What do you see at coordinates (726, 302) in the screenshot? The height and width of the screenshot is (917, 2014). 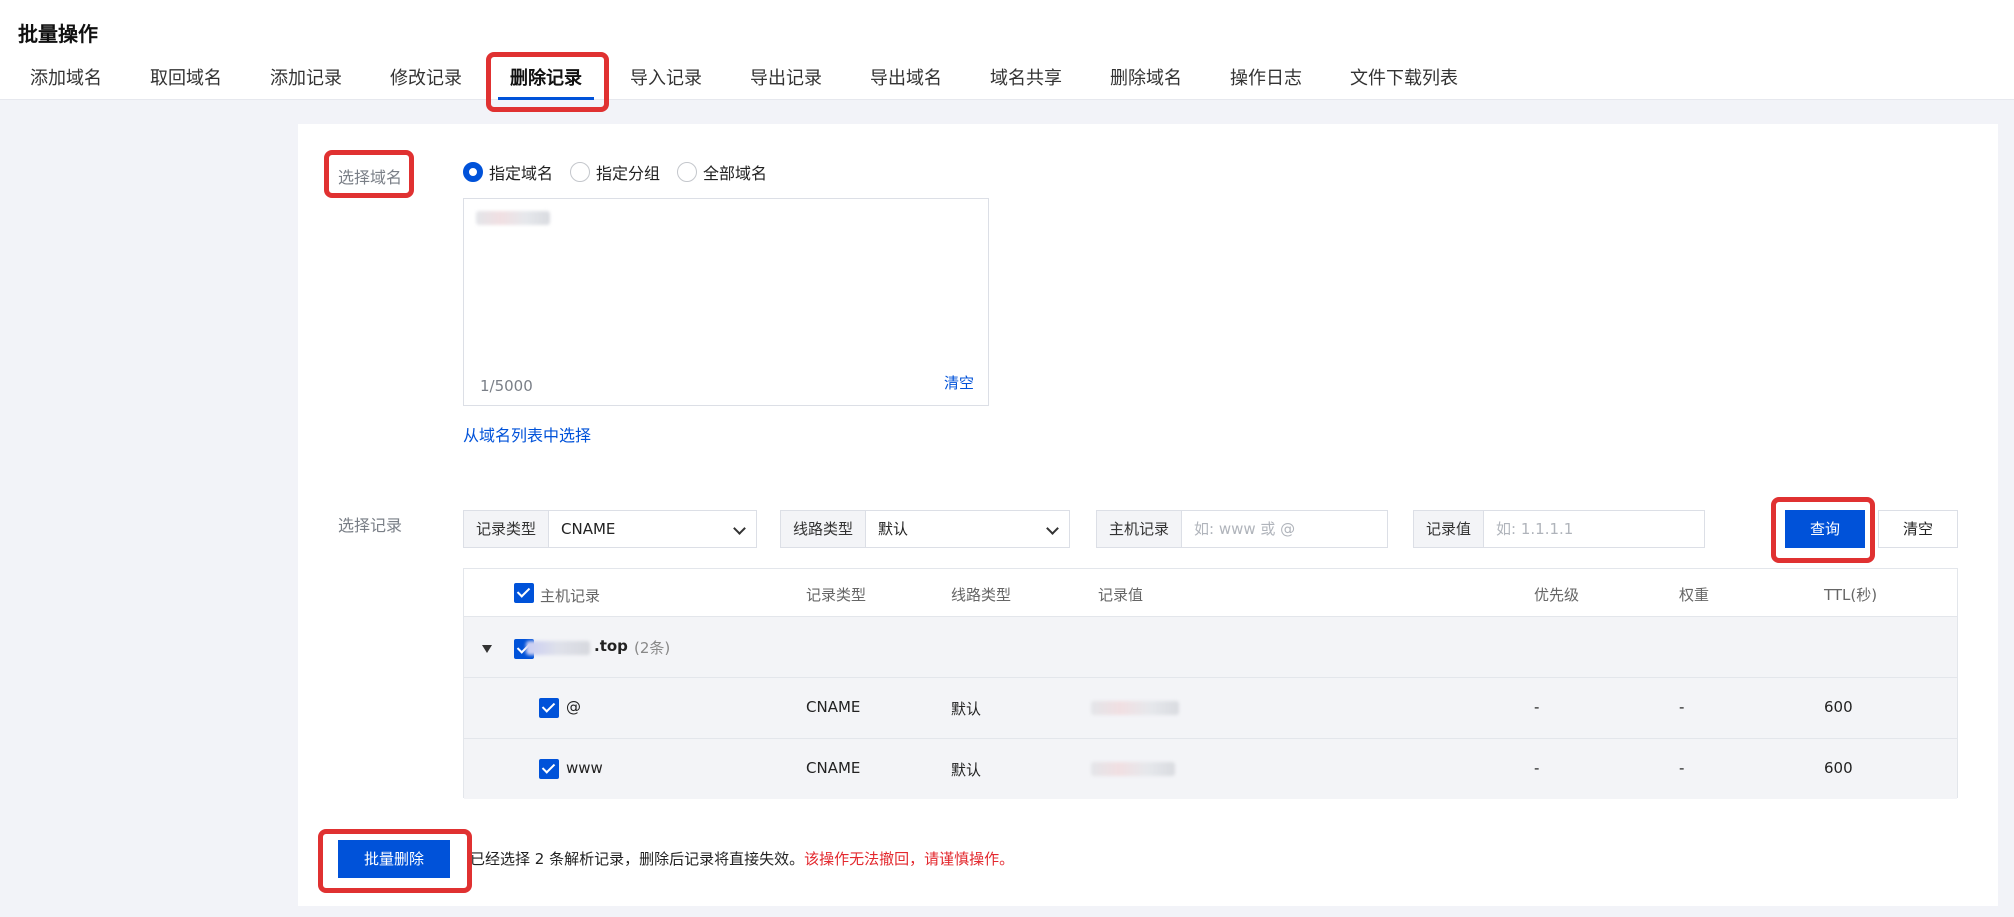 I see `domain-textarea: 1/5000 清空` at bounding box center [726, 302].